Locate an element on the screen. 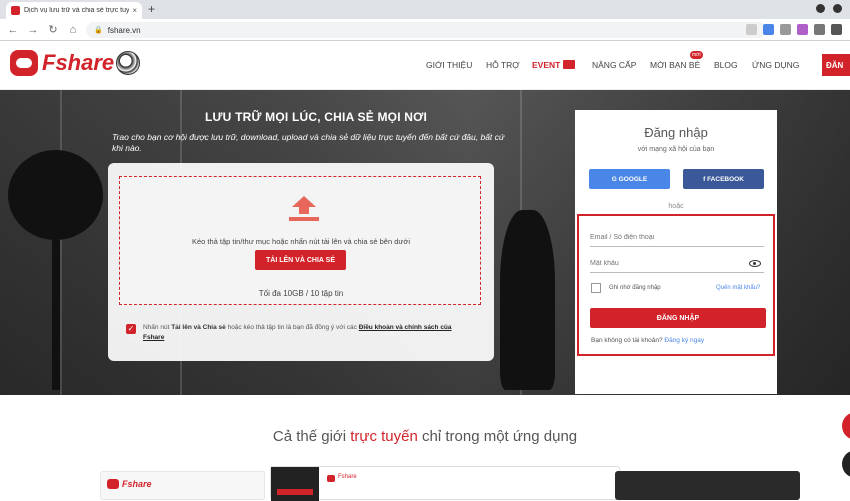  new-tab-button: + is located at coordinates (151, 9).